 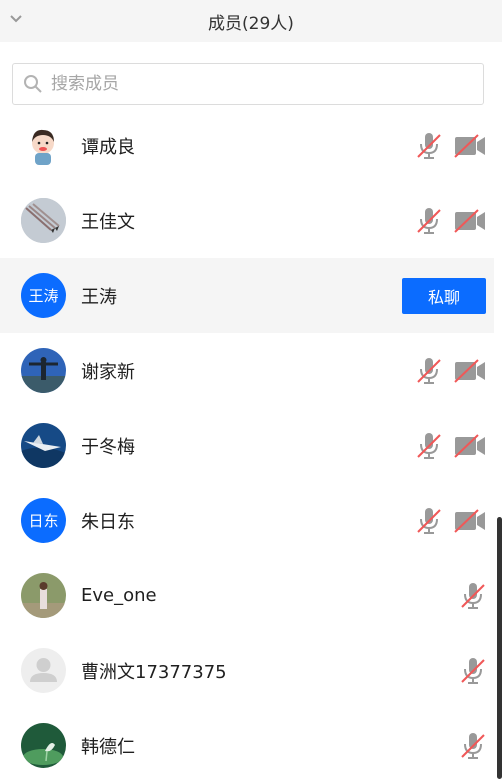 What do you see at coordinates (99, 297) in the screenshot?
I see `member-name: 王涛` at bounding box center [99, 297].